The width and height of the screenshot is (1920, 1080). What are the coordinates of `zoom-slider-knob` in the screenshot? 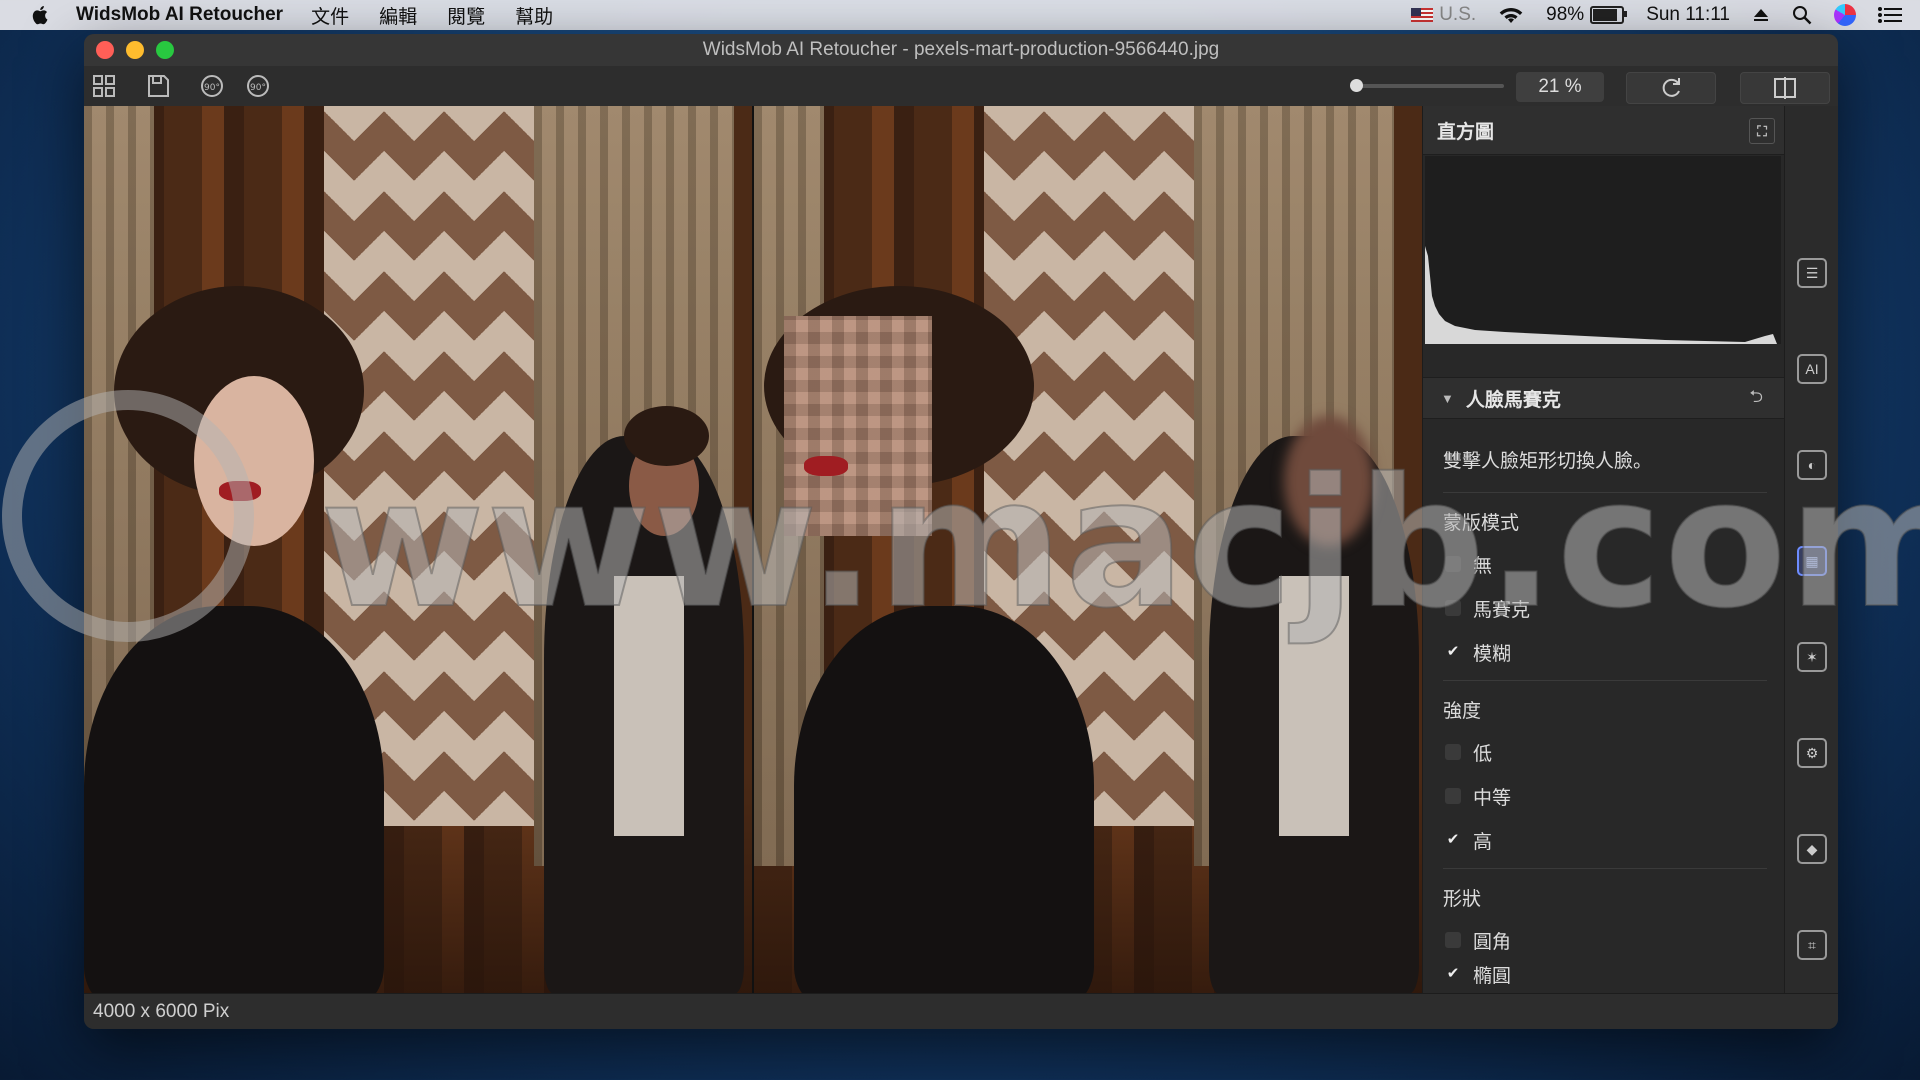 It's located at (1356, 85).